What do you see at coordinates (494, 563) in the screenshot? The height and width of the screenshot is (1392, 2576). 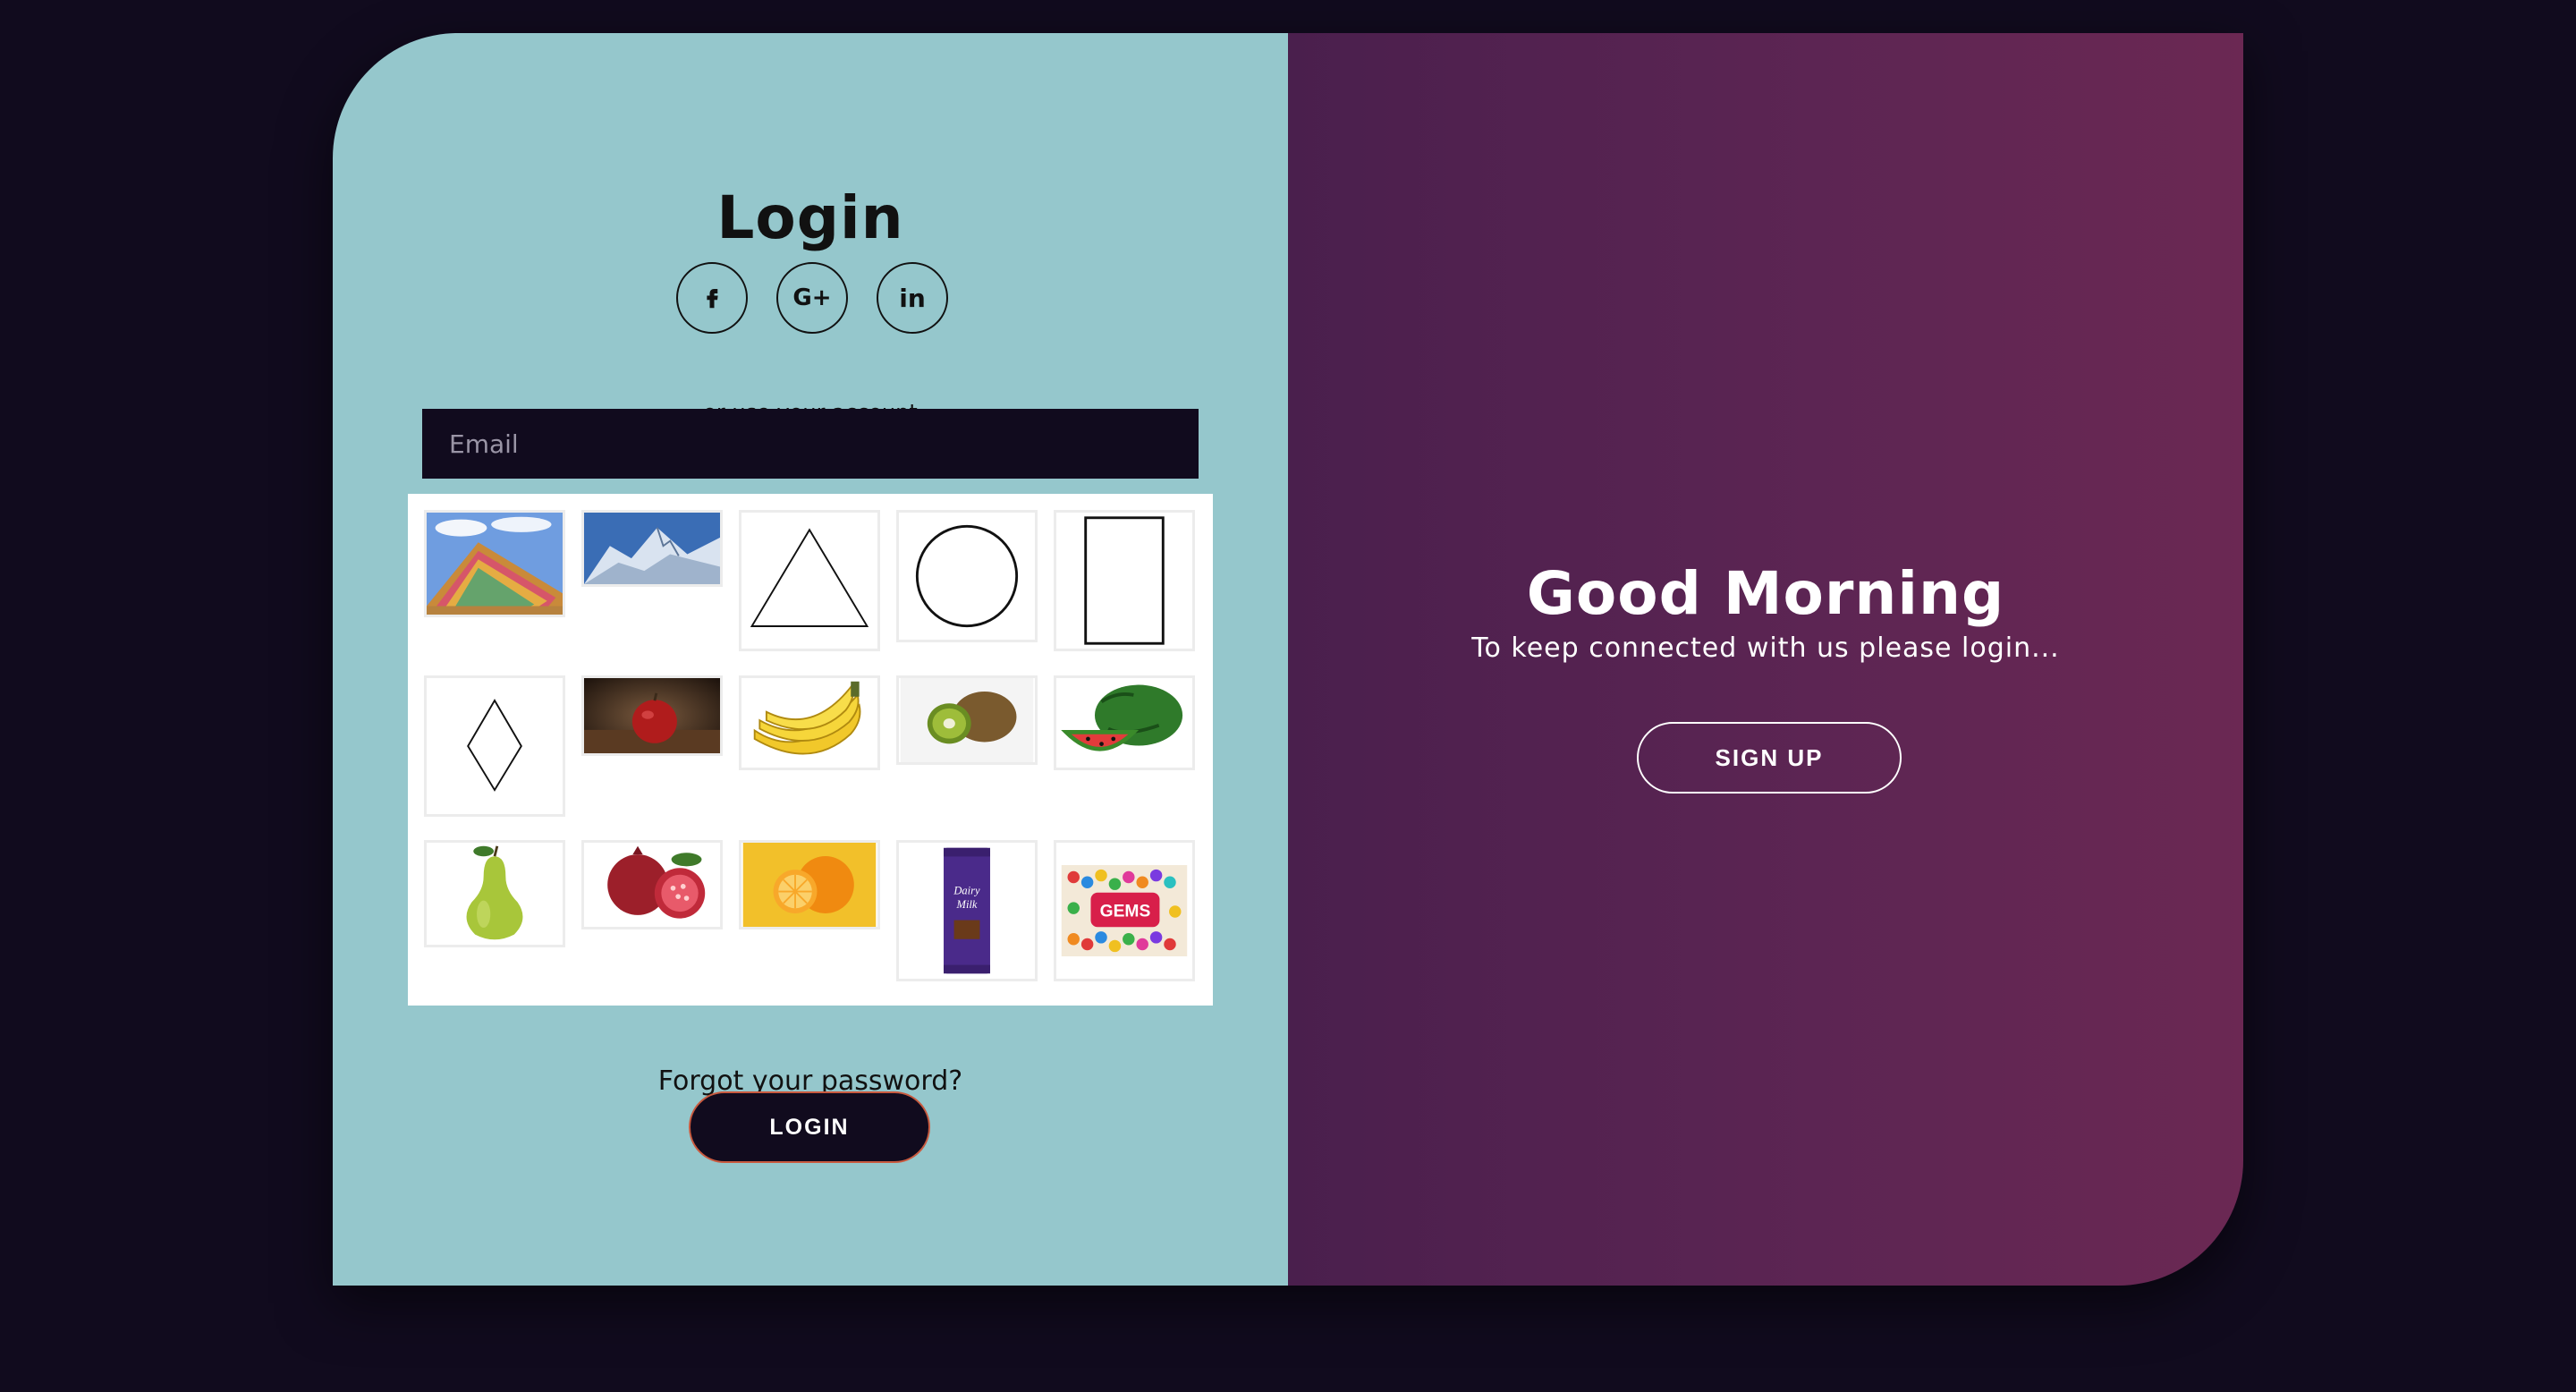 I see `rainbow-mountain-image` at bounding box center [494, 563].